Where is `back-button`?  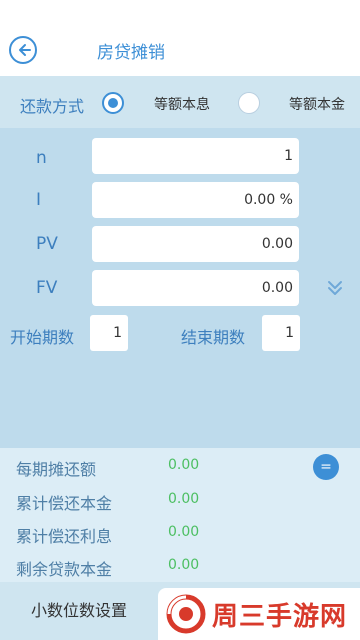
back-button is located at coordinates (23, 50).